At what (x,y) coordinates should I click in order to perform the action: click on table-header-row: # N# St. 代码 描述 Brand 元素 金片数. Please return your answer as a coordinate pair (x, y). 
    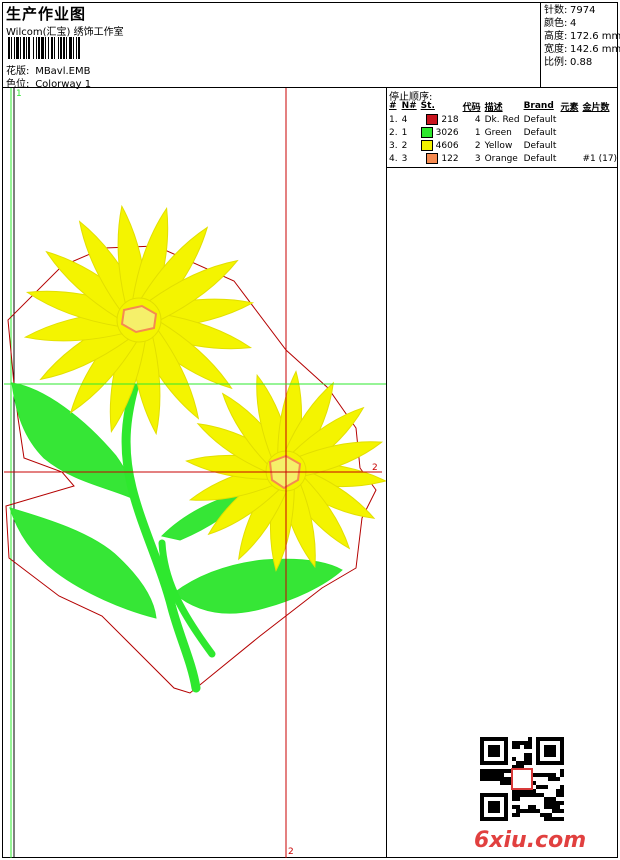
    Looking at the image, I should click on (503, 106).